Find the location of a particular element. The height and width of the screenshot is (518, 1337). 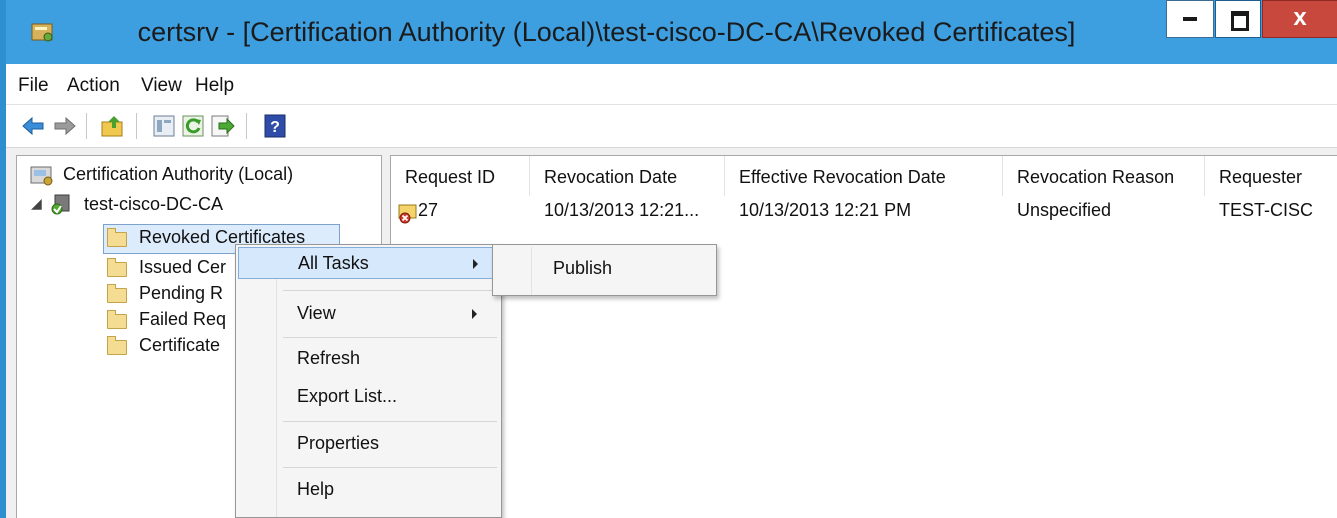

refresh-icon is located at coordinates (193, 126).